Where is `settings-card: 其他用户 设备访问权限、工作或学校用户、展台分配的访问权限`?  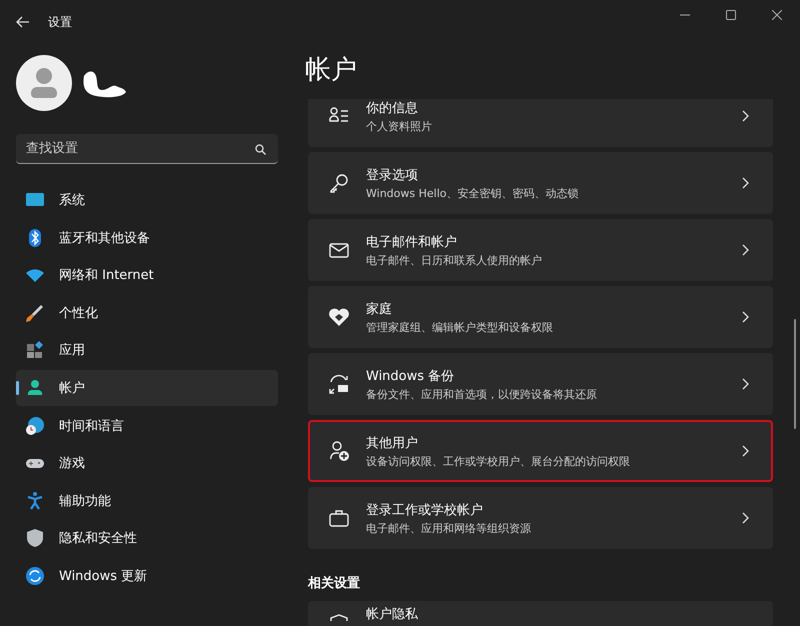
settings-card: 其他用户 设备访问权限、工作或学校用户、展台分配的访问权限 is located at coordinates (540, 451).